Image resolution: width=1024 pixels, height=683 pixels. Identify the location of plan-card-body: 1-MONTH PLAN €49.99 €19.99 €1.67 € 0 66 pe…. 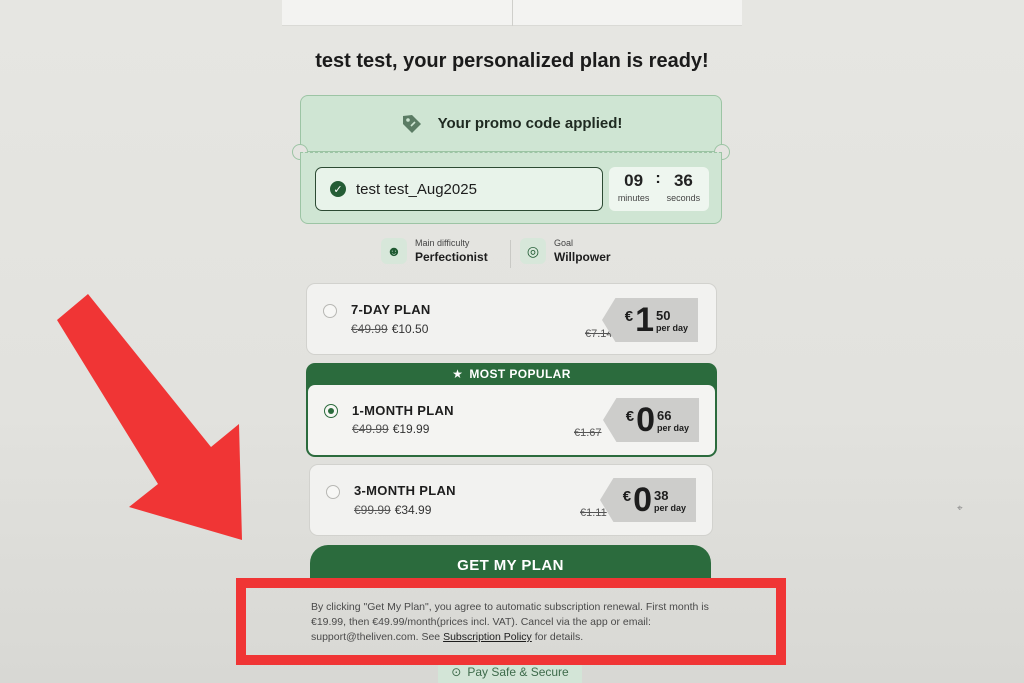
(511, 420).